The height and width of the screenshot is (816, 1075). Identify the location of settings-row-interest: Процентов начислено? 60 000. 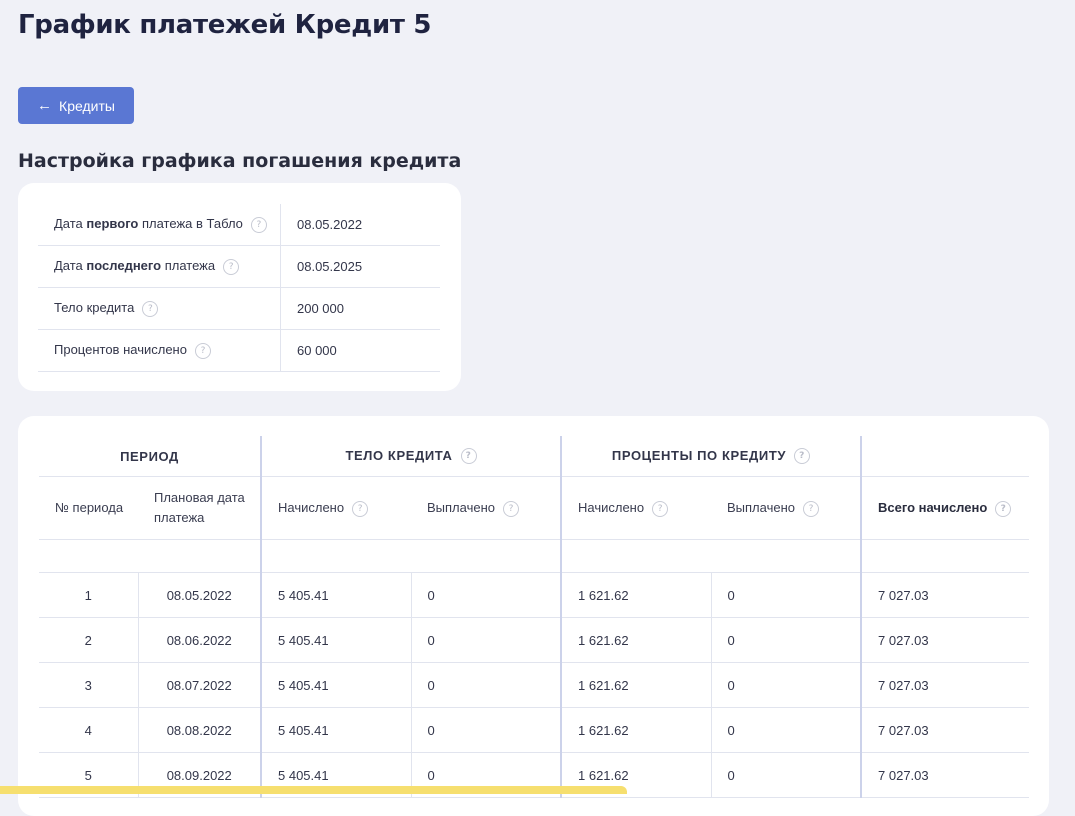
(239, 350).